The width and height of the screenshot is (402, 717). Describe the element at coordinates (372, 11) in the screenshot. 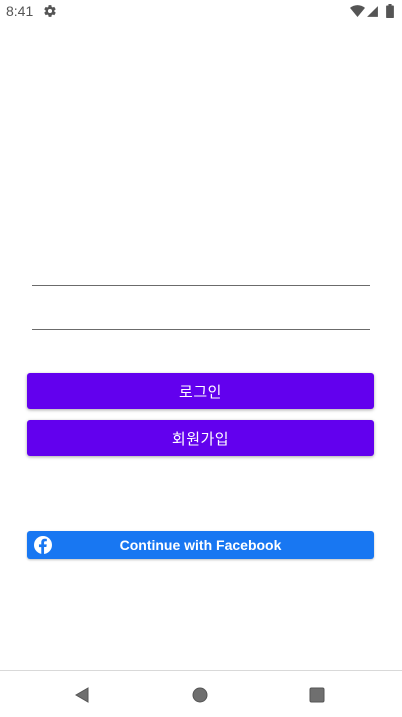

I see `signal-icon` at that location.